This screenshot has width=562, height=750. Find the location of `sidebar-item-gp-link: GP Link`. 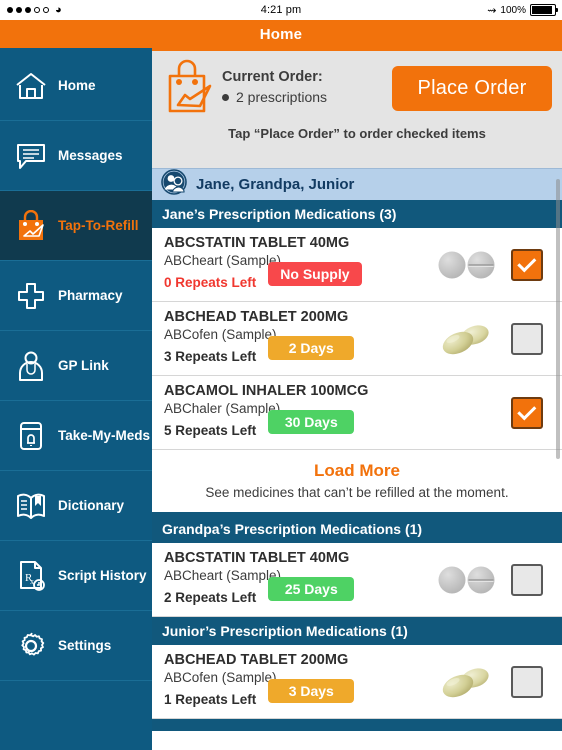

sidebar-item-gp-link: GP Link is located at coordinates (76, 366).